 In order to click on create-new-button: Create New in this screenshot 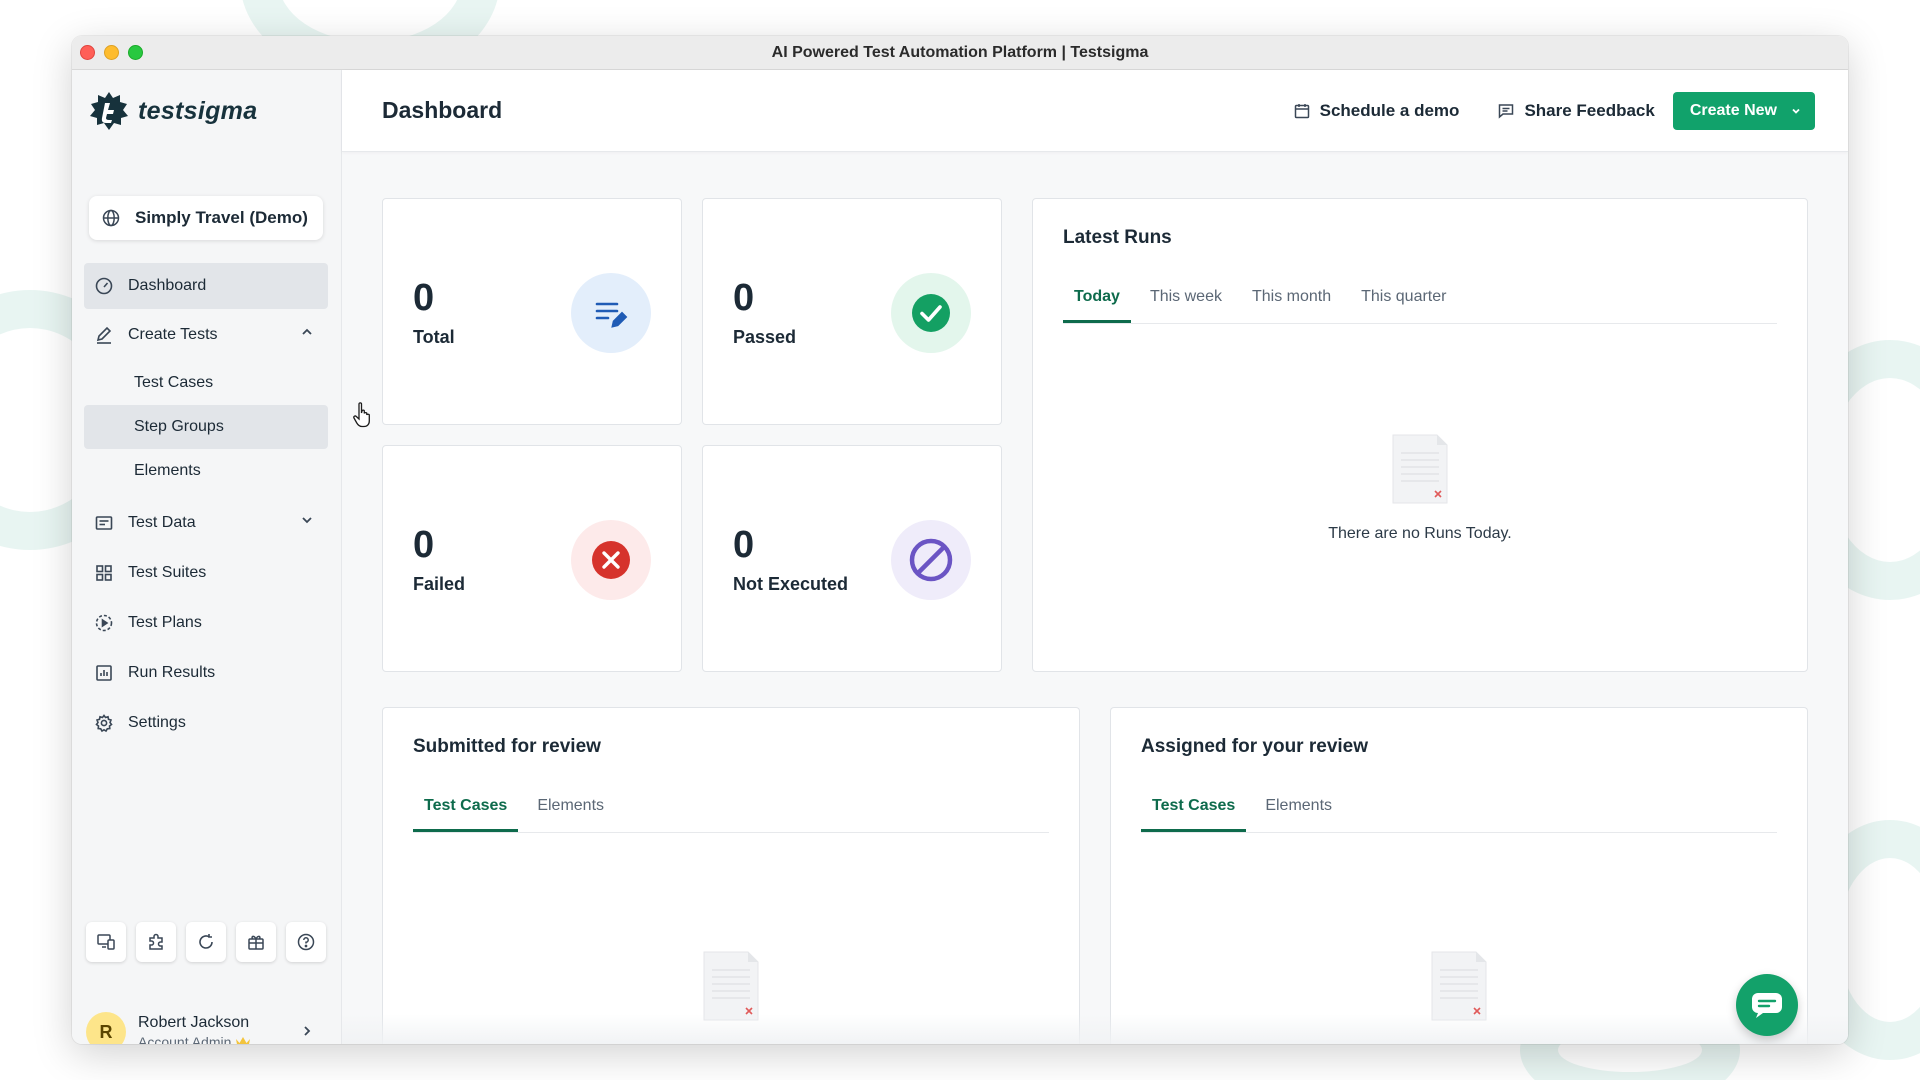, I will do `click(1743, 110)`.